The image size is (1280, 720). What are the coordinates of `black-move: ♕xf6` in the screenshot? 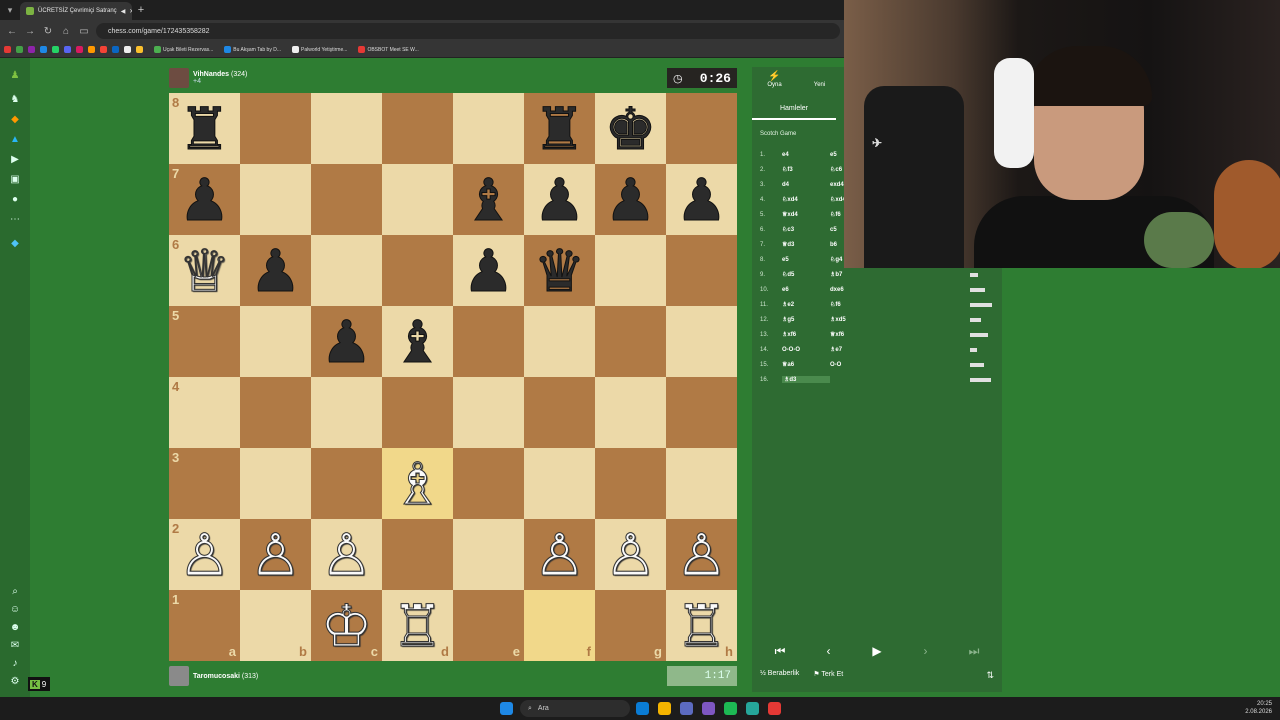 It's located at (900, 334).